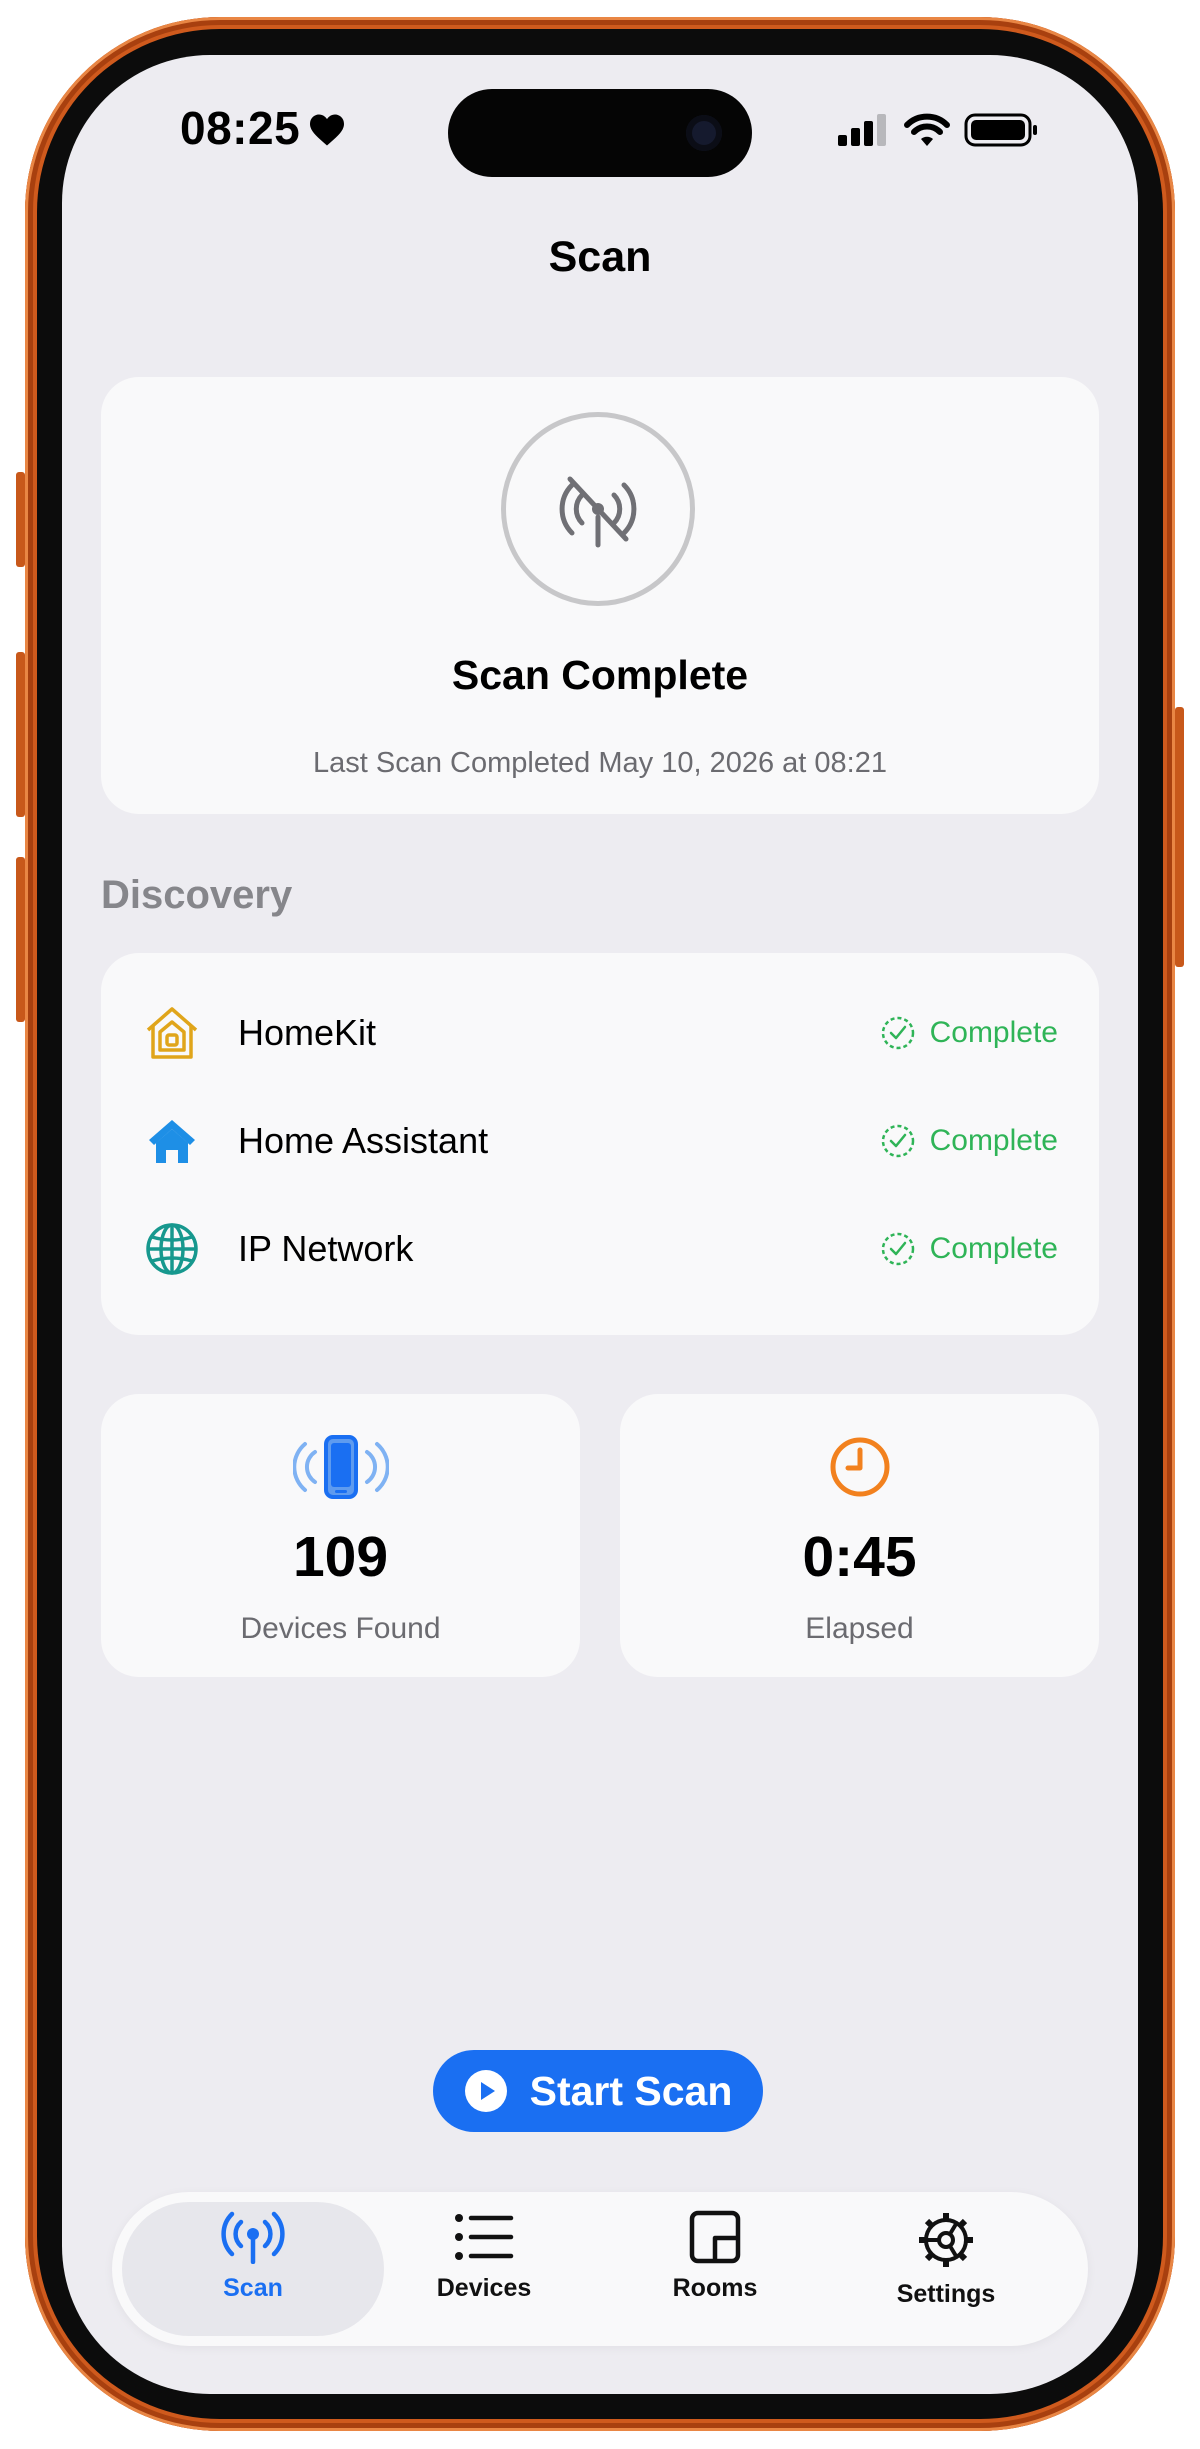 The width and height of the screenshot is (1200, 2449). What do you see at coordinates (326, 1248) in the screenshot?
I see `discovery-label: IP Network` at bounding box center [326, 1248].